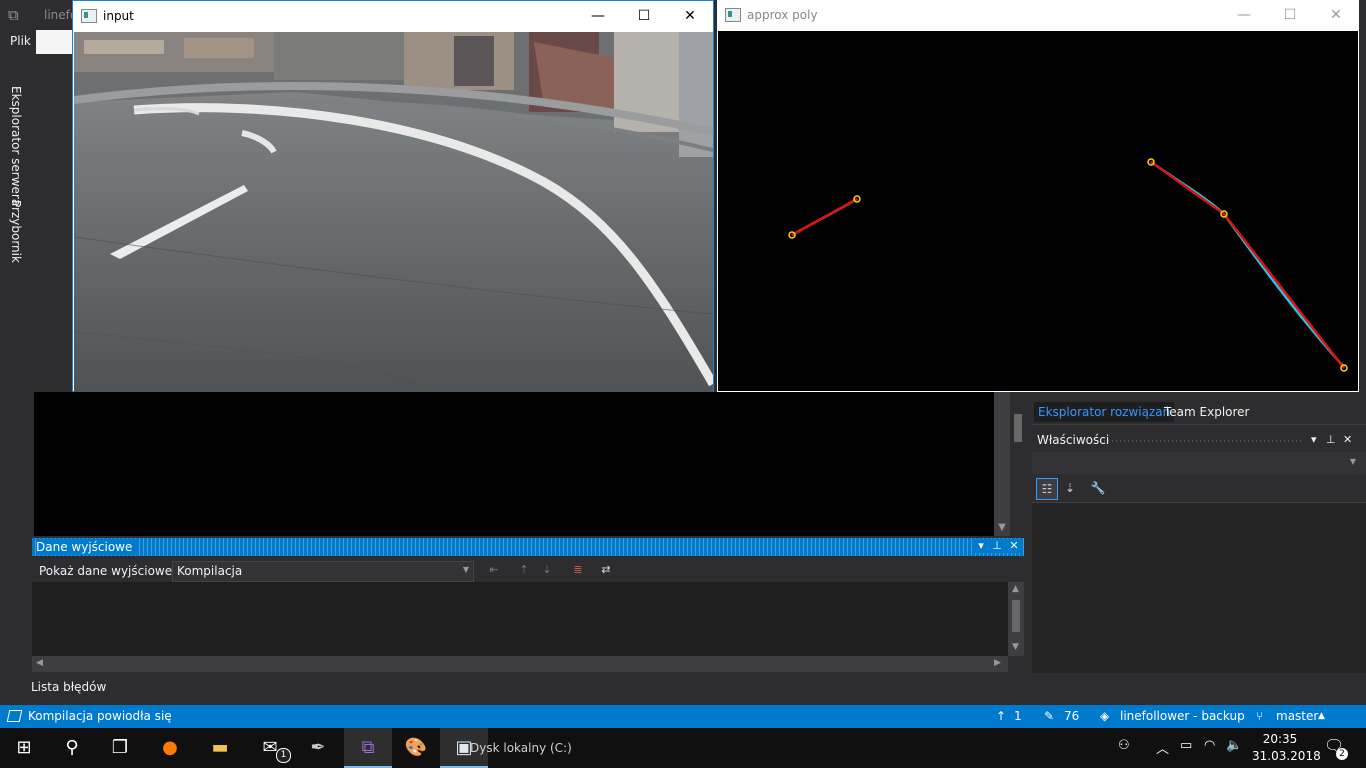 The width and height of the screenshot is (1366, 768). I want to click on output-panel-header, so click(528, 547).